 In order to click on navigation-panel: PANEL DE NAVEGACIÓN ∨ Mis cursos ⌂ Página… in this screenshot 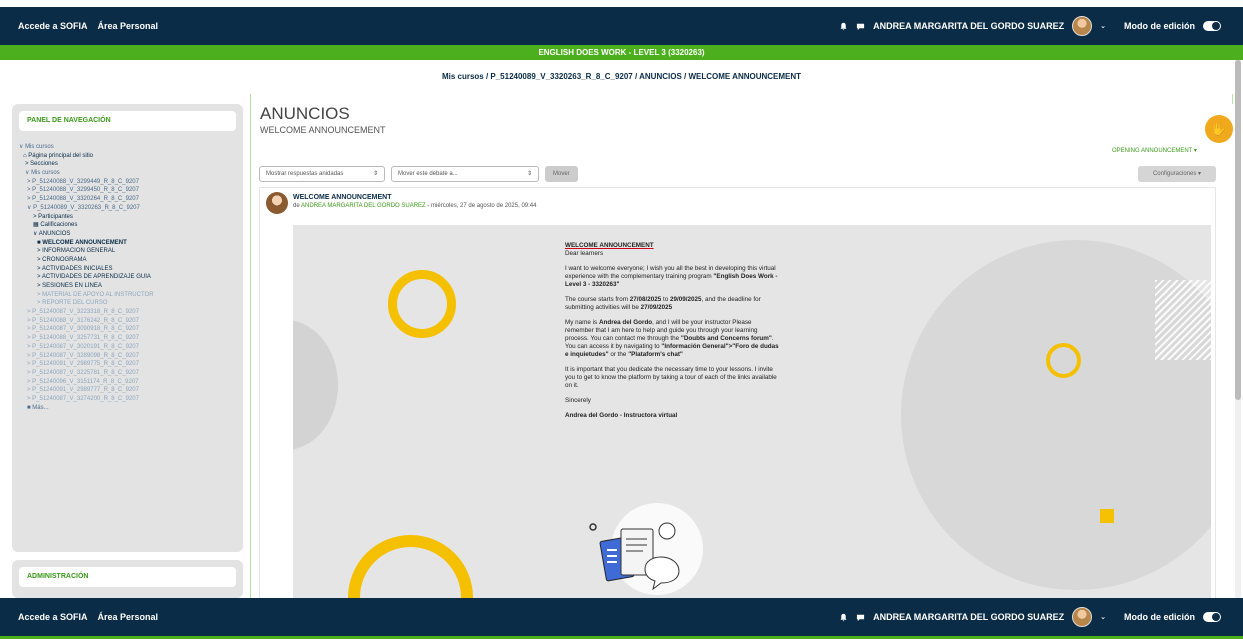, I will do `click(127, 328)`.